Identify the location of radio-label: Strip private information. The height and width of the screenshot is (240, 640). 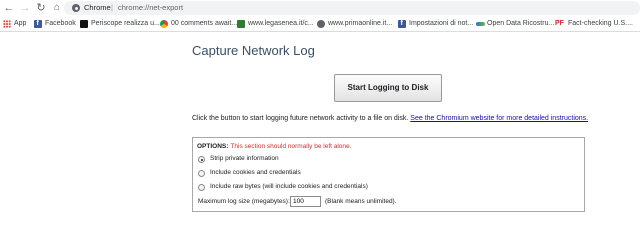
(244, 158).